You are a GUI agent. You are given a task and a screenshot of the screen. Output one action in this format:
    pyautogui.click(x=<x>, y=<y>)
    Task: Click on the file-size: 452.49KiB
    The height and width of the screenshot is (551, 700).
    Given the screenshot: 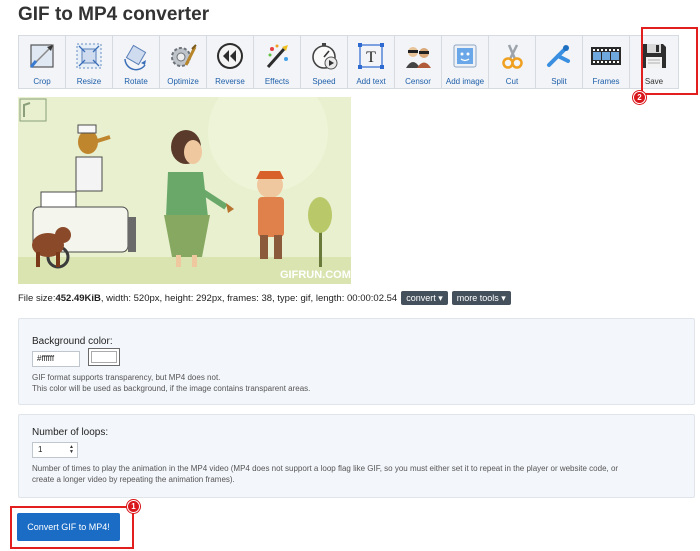 What is the action you would take?
    pyautogui.click(x=78, y=298)
    